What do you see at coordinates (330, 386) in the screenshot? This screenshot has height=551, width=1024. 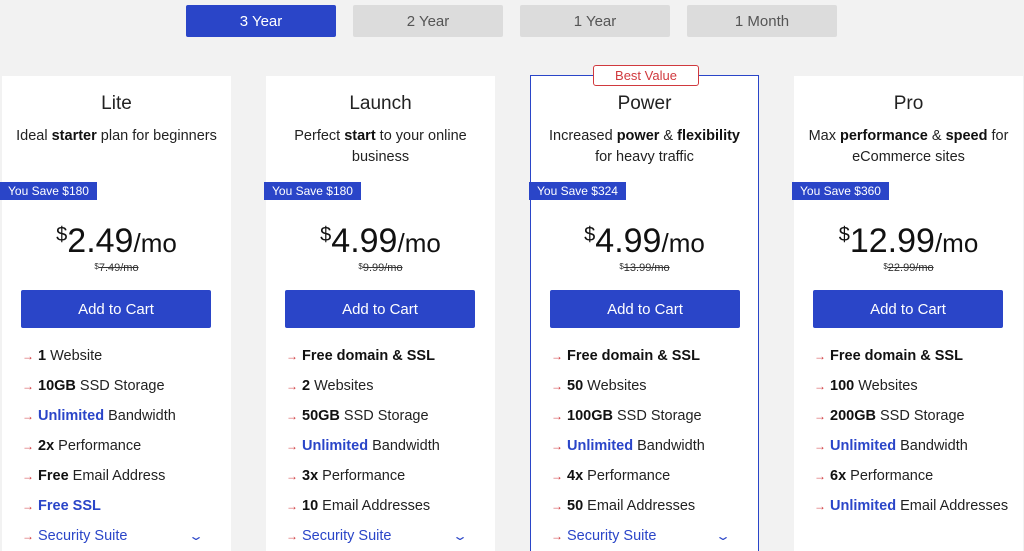 I see `feature-item: → 2 Websites` at bounding box center [330, 386].